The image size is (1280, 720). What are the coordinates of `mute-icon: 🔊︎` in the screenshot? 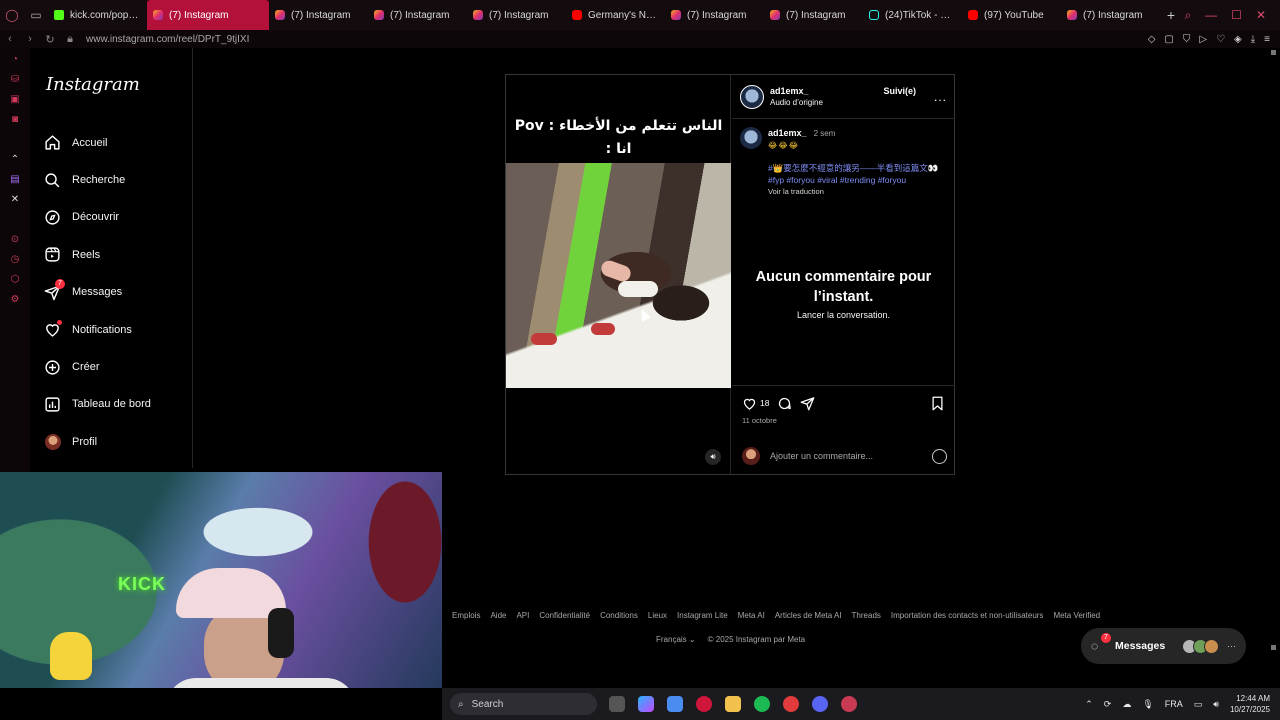 It's located at (713, 457).